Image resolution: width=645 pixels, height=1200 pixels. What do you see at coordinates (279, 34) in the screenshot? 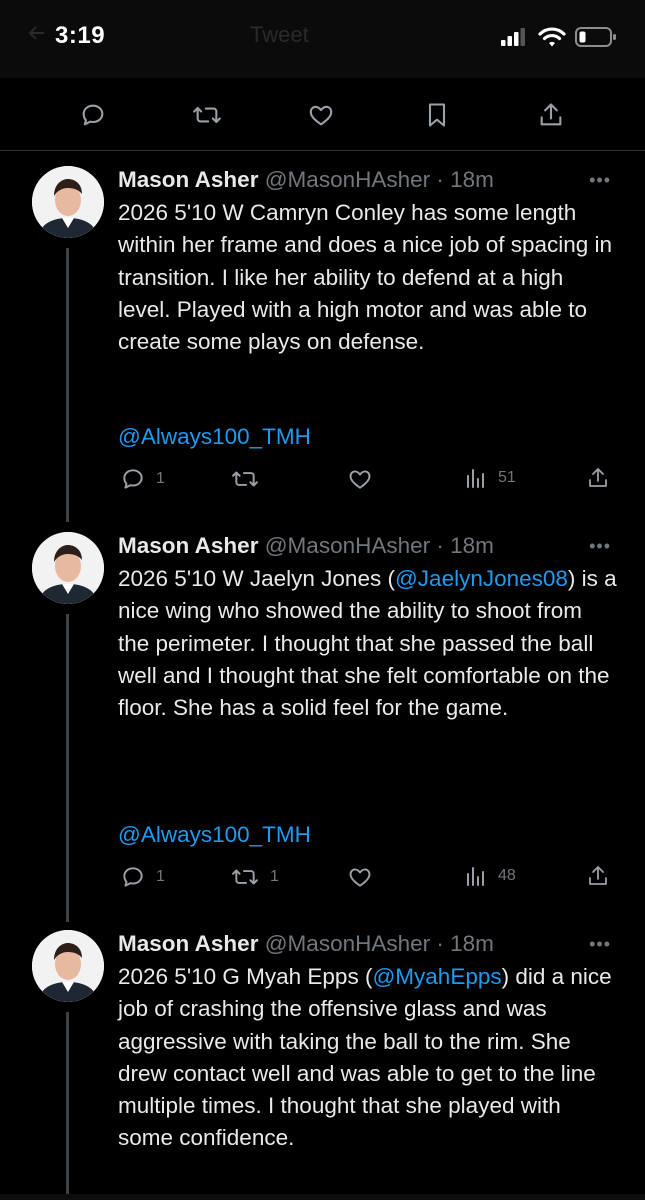
I see `page-title: Tweet` at bounding box center [279, 34].